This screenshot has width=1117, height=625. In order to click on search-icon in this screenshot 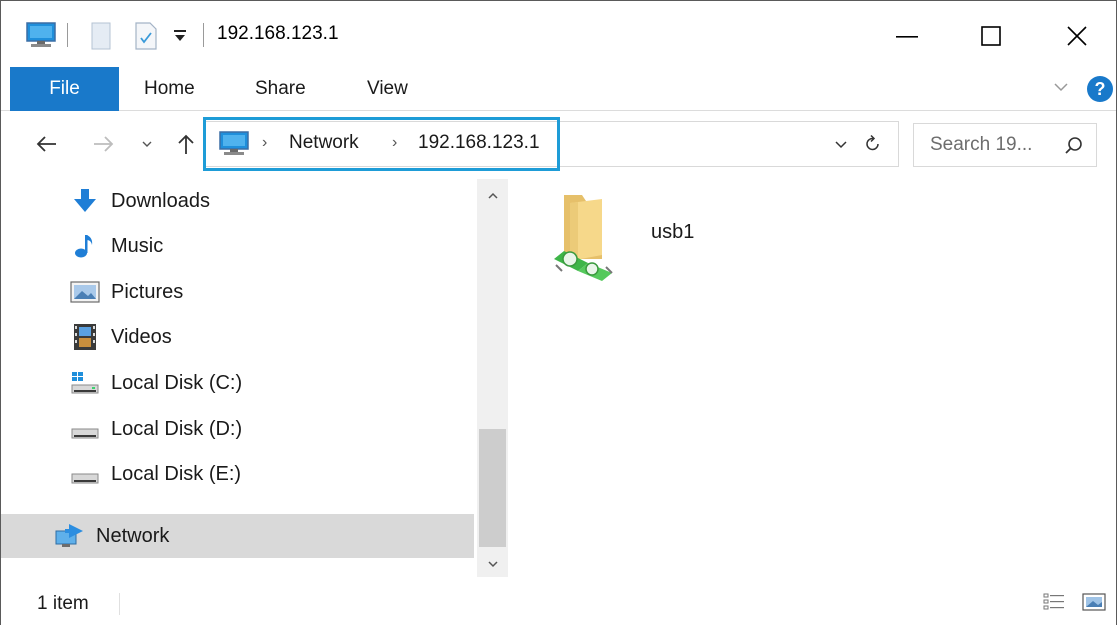, I will do `click(1074, 148)`.